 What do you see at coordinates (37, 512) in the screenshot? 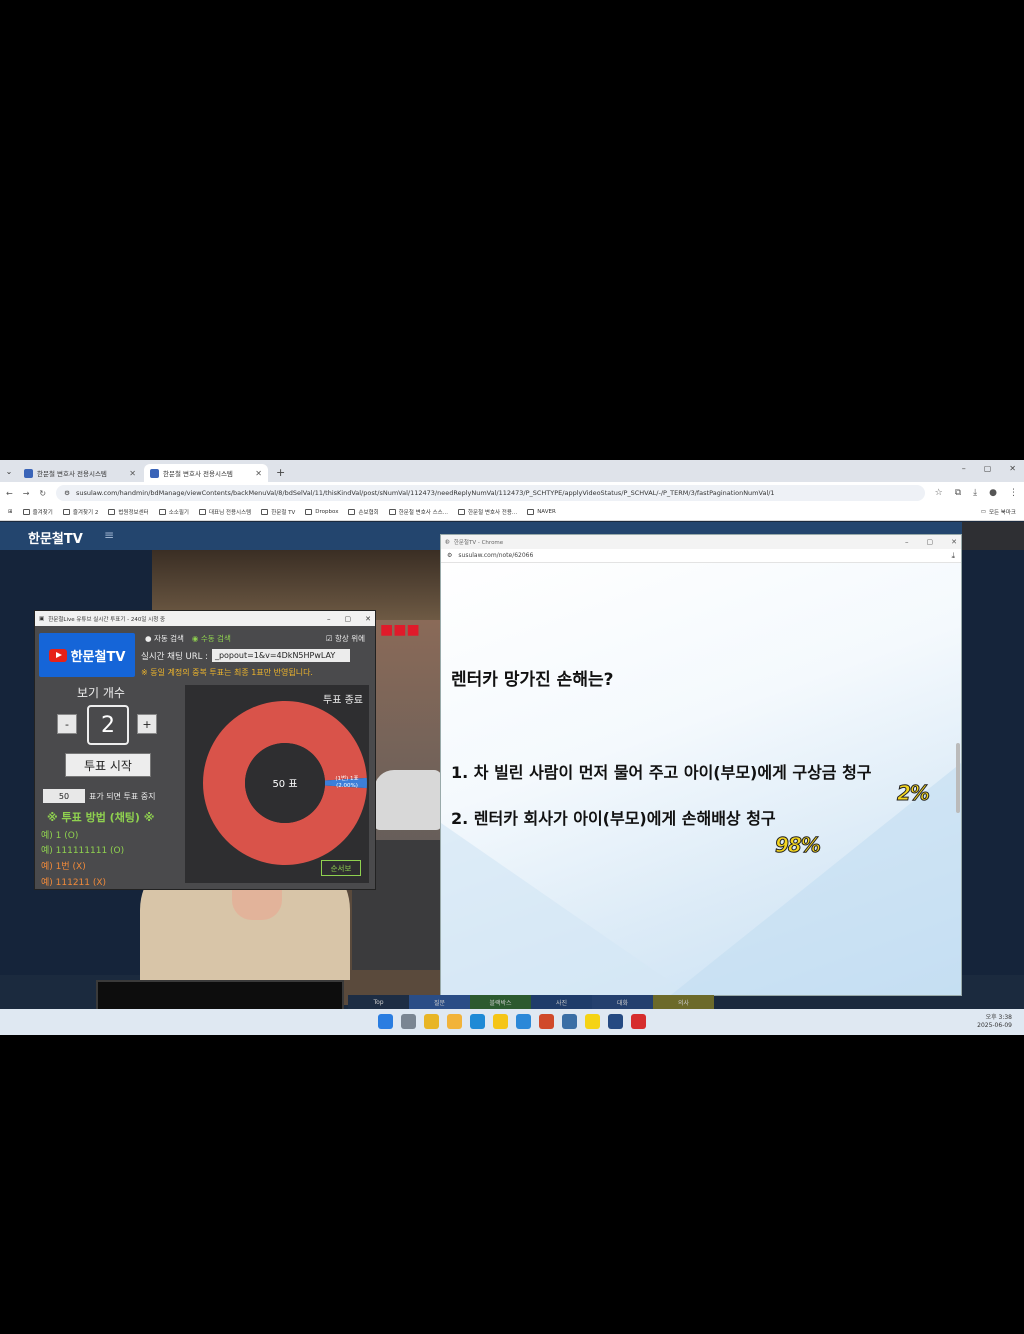
I see `bookmark-item: 즐겨찾기` at bounding box center [37, 512].